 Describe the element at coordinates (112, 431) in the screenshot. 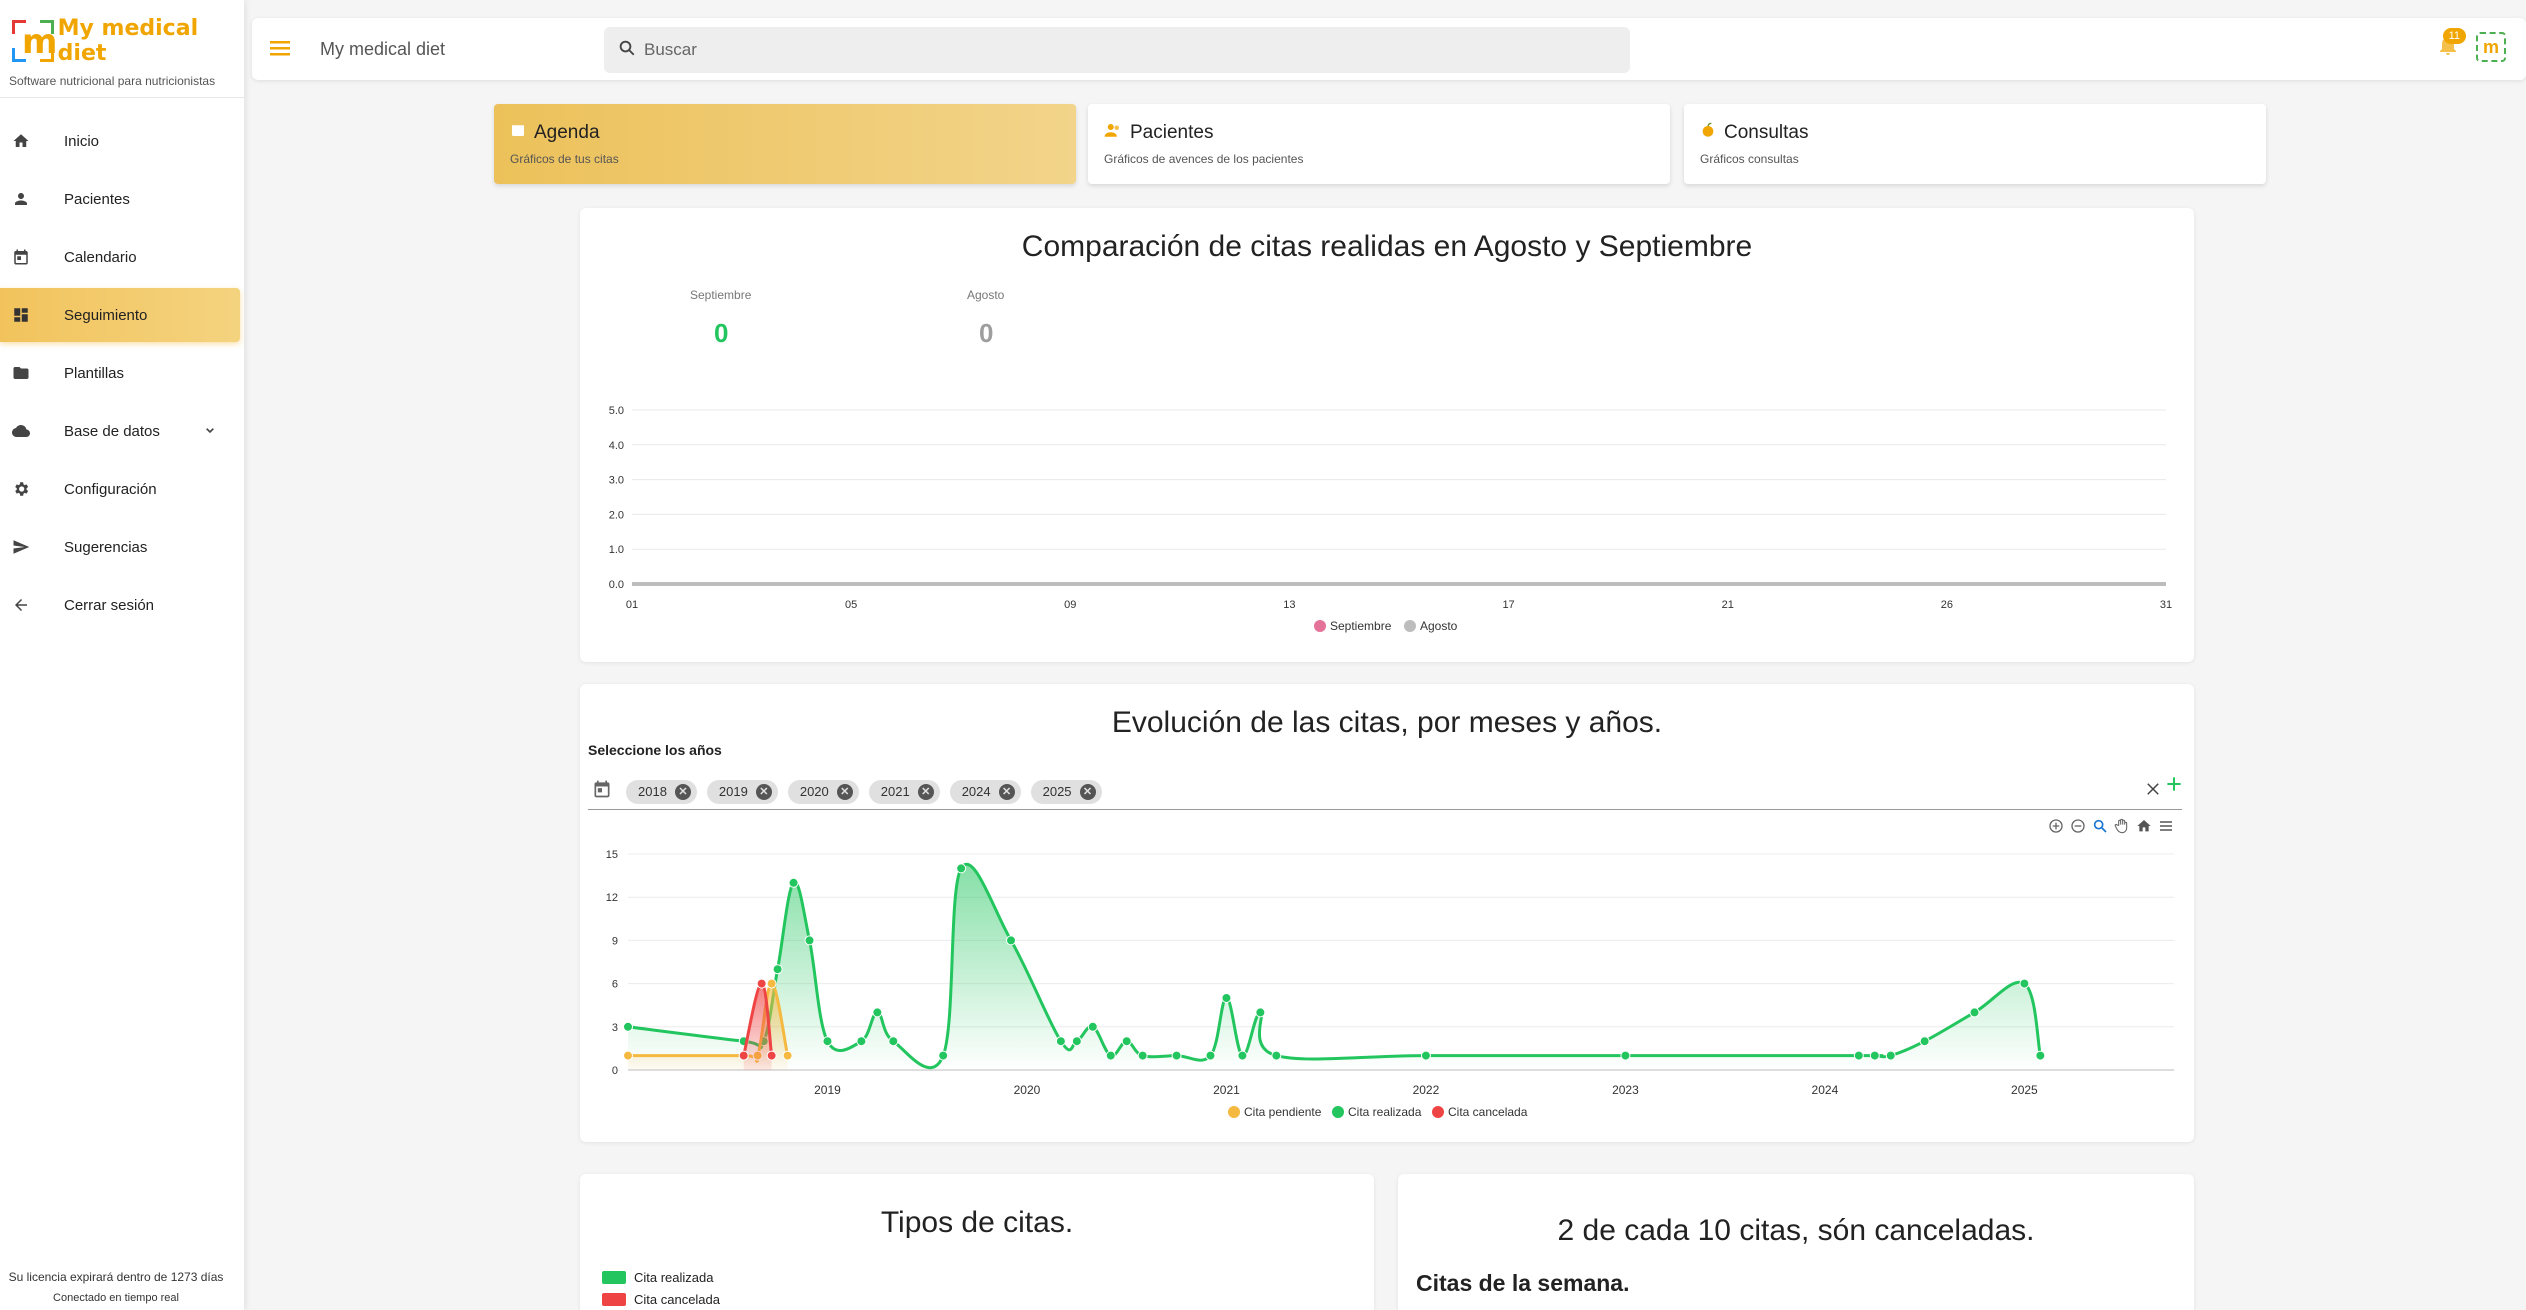

I see `sidebar-item-label: Base de datos` at that location.